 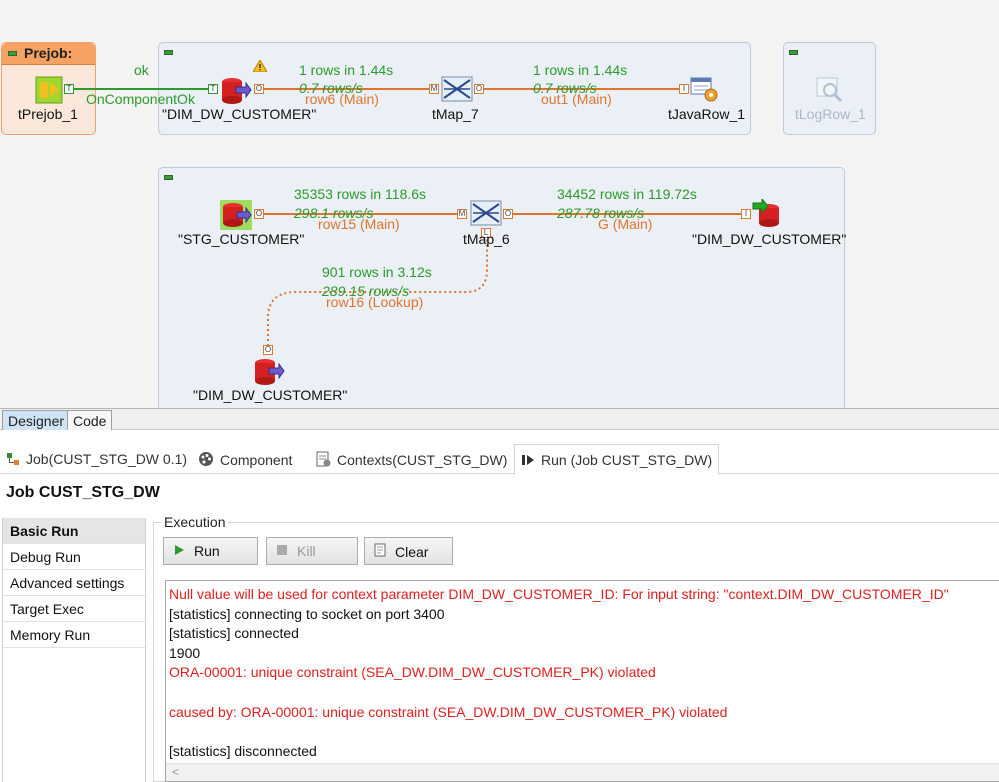 What do you see at coordinates (282, 551) in the screenshot?
I see `stop-icon` at bounding box center [282, 551].